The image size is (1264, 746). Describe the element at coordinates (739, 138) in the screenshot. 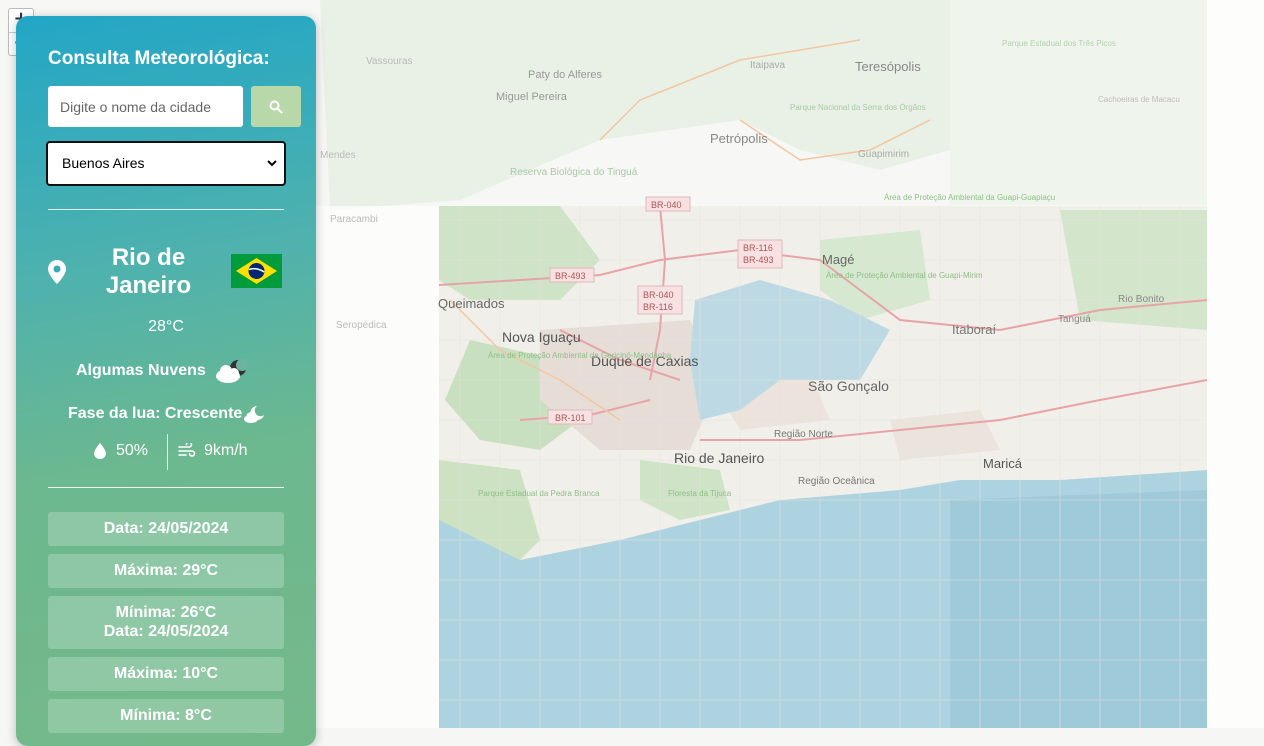

I see `map-label: Petrópolis` at that location.